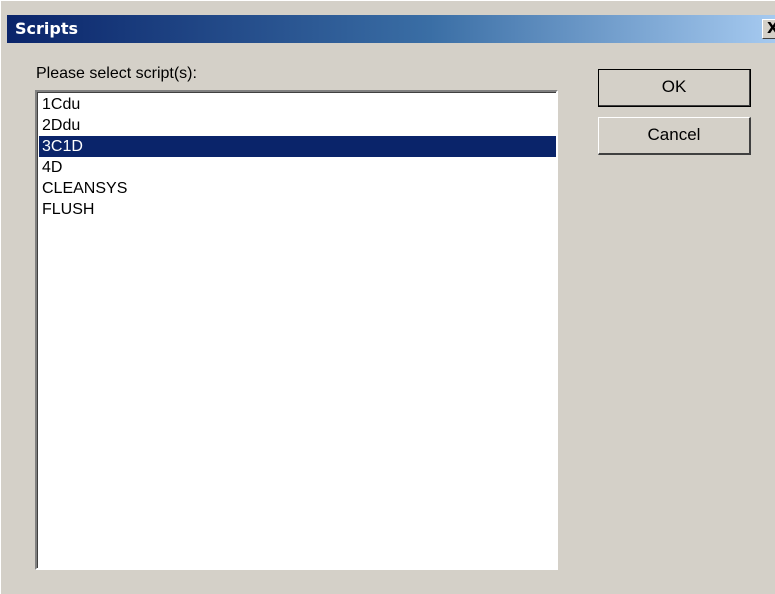  What do you see at coordinates (297, 146) in the screenshot?
I see `list-item-3c1d: 3C1D` at bounding box center [297, 146].